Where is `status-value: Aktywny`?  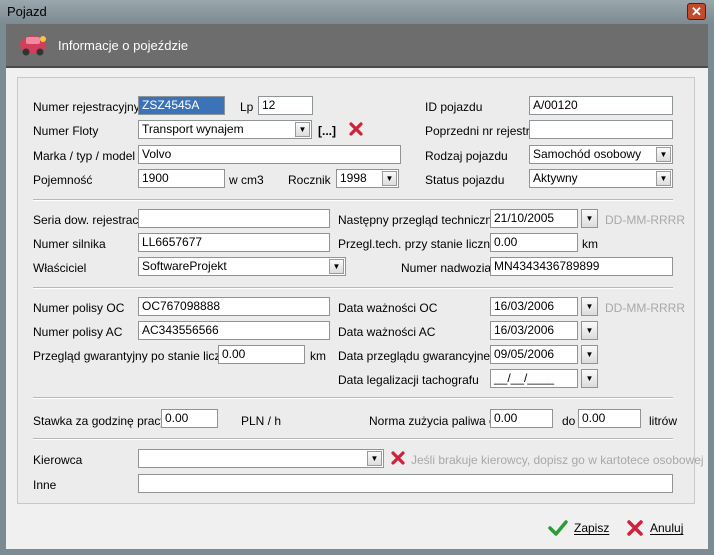 status-value: Aktywny is located at coordinates (555, 178).